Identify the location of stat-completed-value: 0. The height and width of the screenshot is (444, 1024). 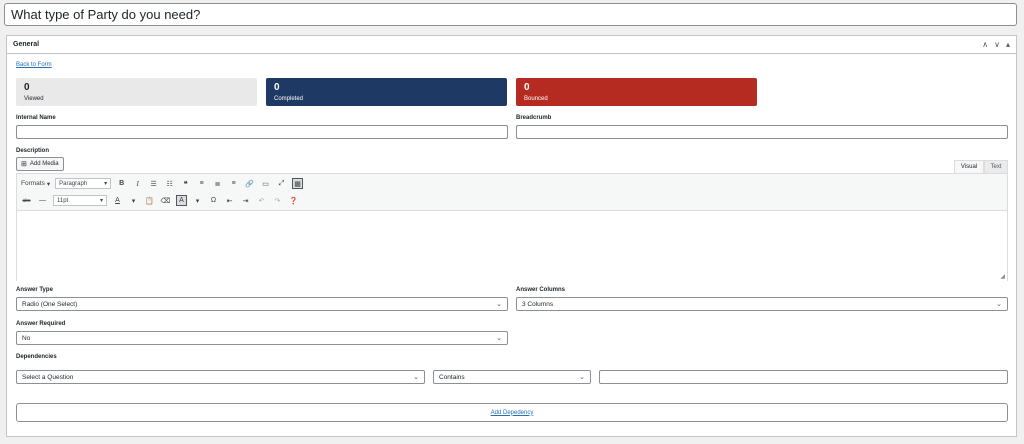
(277, 87).